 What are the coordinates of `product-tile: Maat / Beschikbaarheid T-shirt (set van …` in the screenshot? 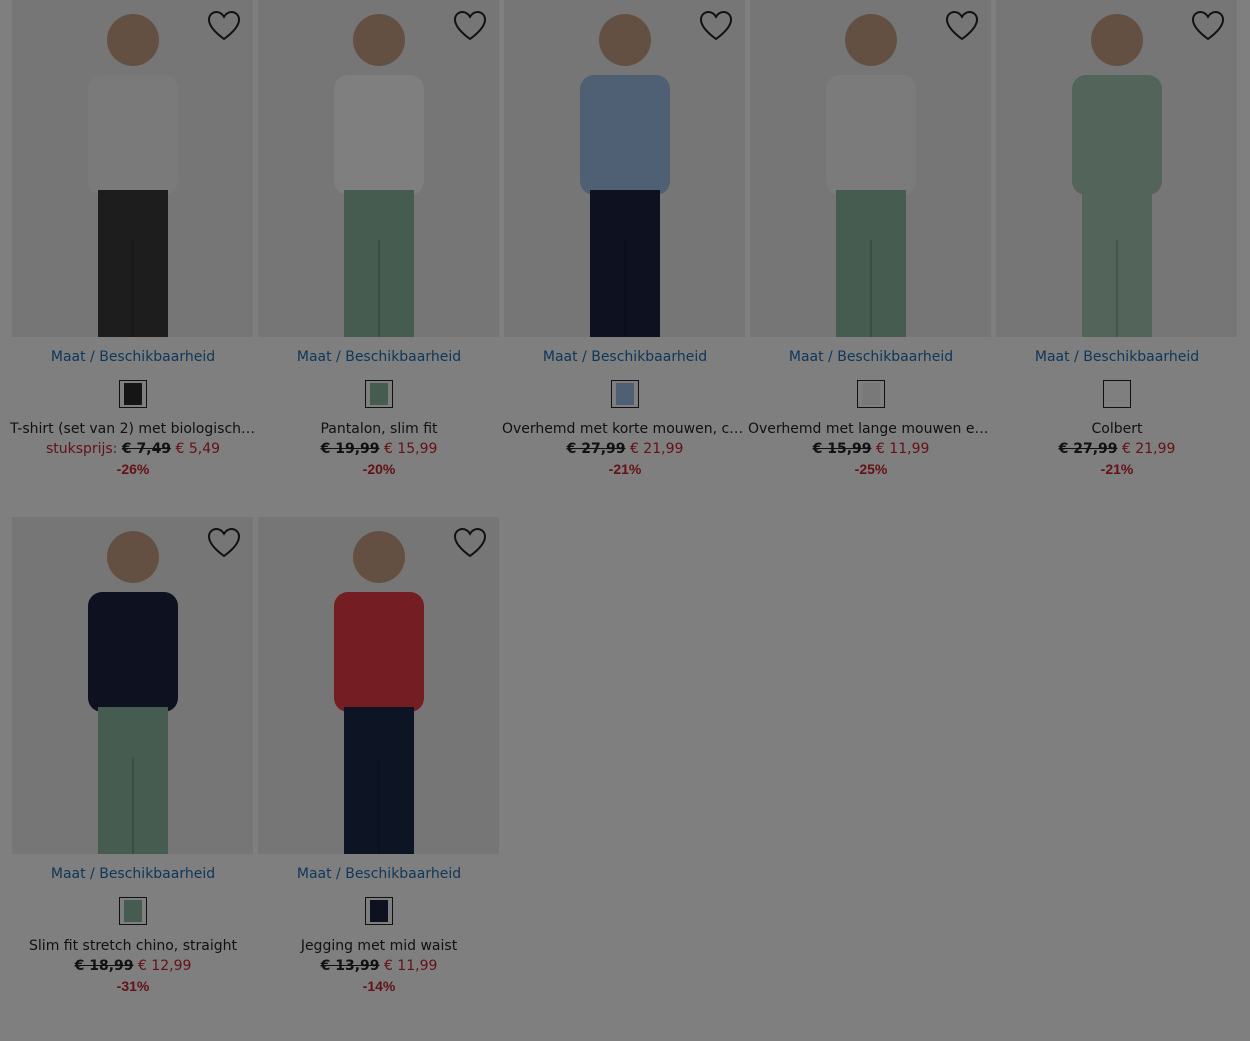 It's located at (133, 238).